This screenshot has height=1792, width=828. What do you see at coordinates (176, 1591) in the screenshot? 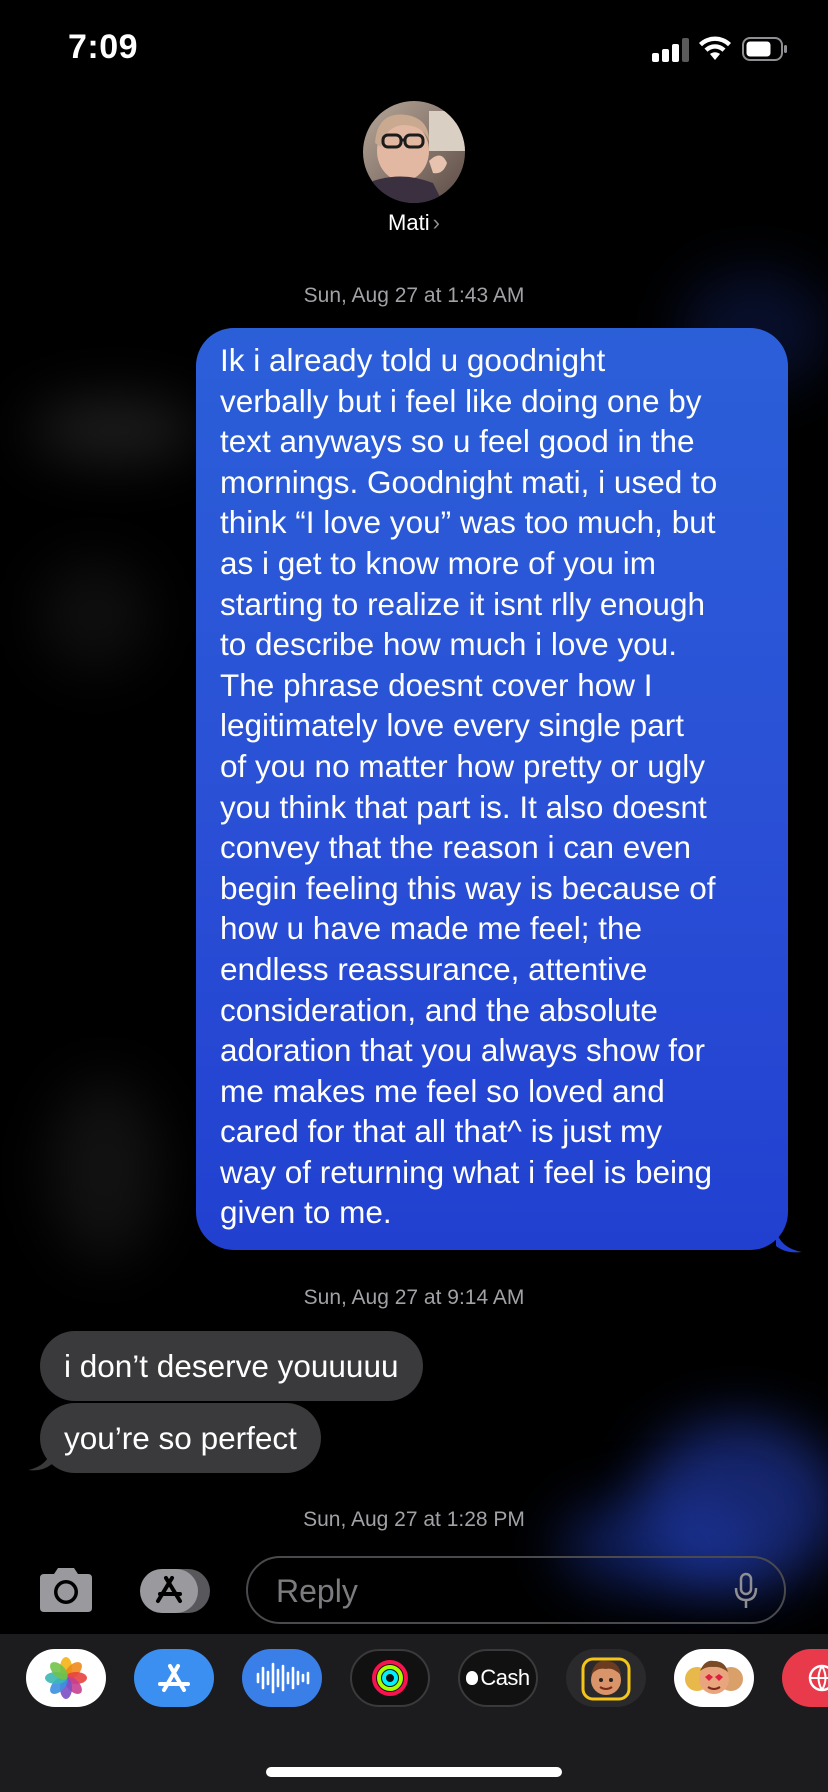
I see `app-store-apps-icon` at bounding box center [176, 1591].